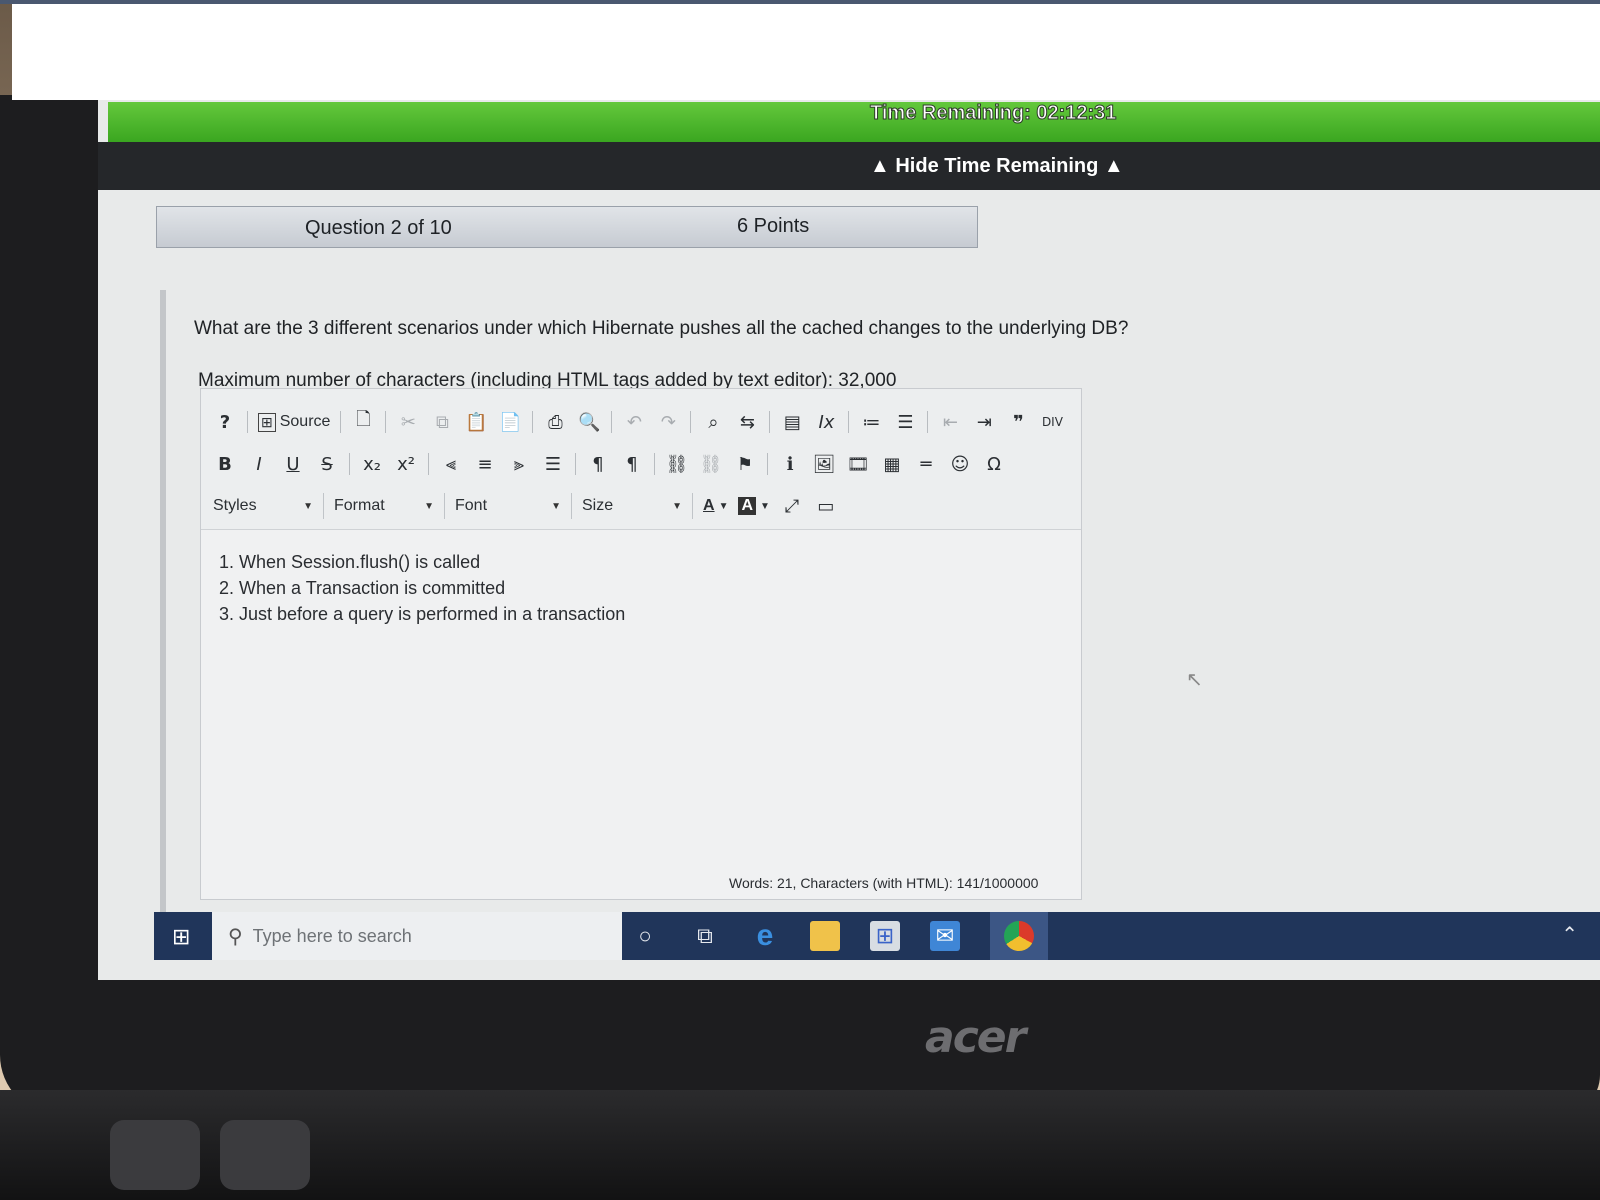 The height and width of the screenshot is (1200, 1600). Describe the element at coordinates (225, 422) in the screenshot. I see `help-button: ?` at that location.